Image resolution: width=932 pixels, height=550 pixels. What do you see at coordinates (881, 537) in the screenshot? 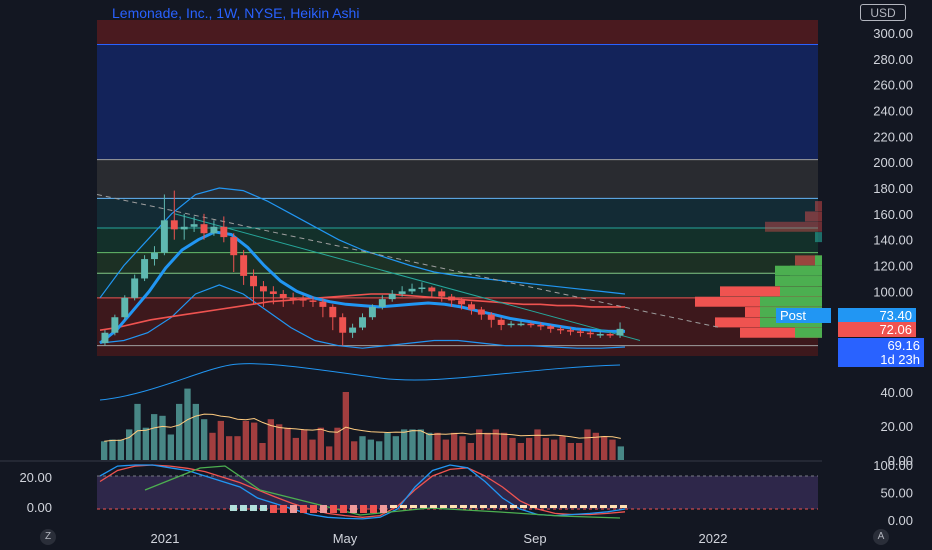
I see `auto-scale-button: A` at bounding box center [881, 537].